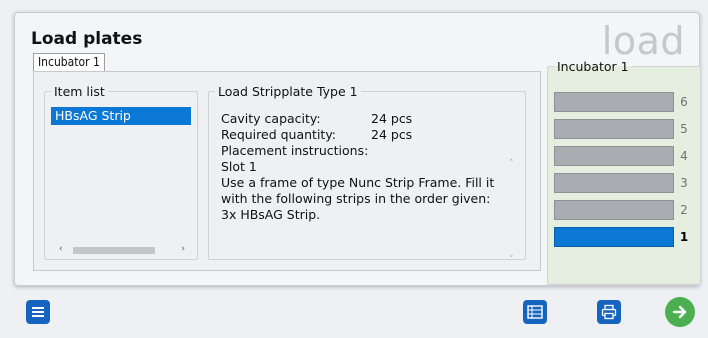 The image size is (708, 338). I want to click on slot-number-2: 2, so click(684, 210).